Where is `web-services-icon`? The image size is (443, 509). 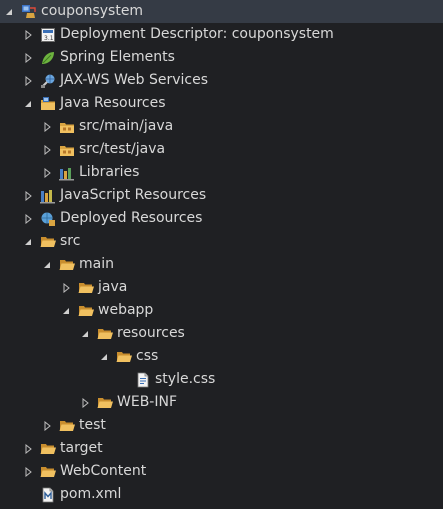
web-services-icon is located at coordinates (48, 81).